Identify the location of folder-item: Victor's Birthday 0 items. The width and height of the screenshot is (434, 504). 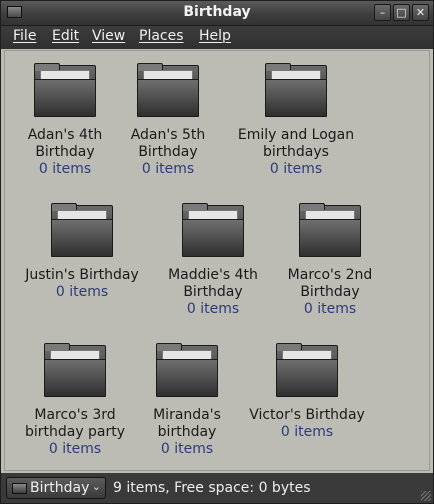
(307, 392).